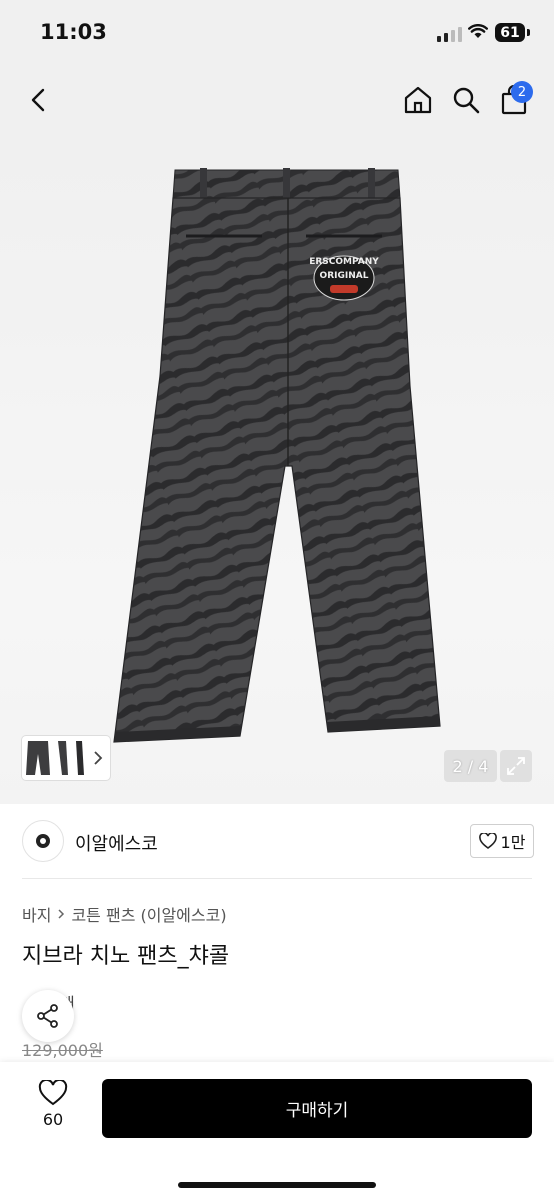  I want to click on battery-tip, so click(528, 32).